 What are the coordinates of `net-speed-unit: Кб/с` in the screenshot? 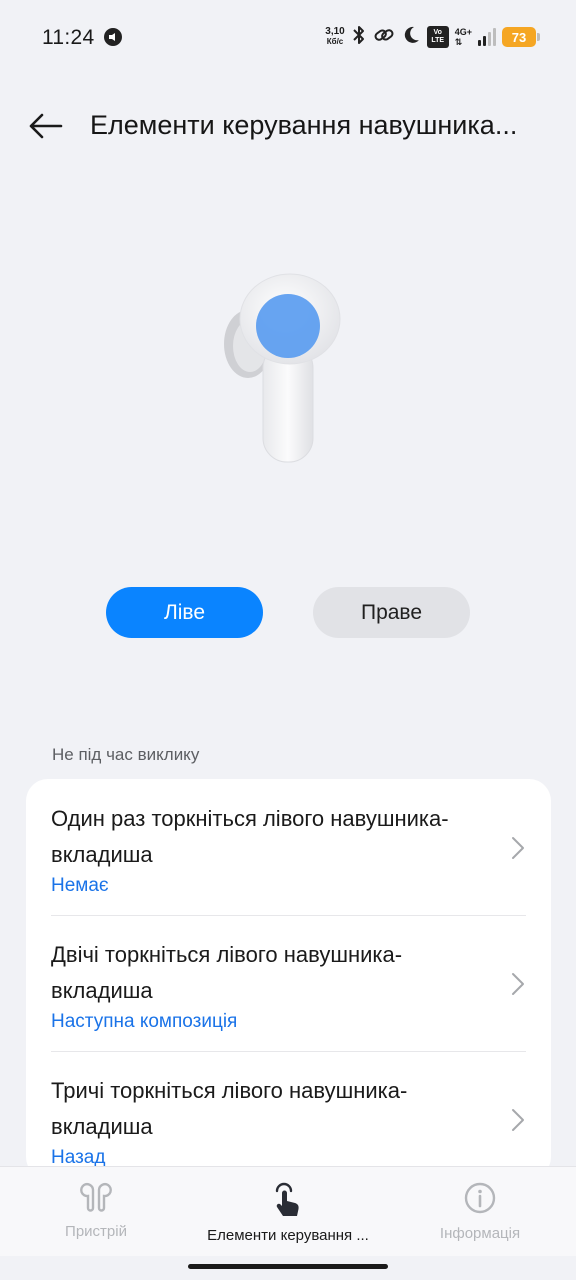 It's located at (335, 41).